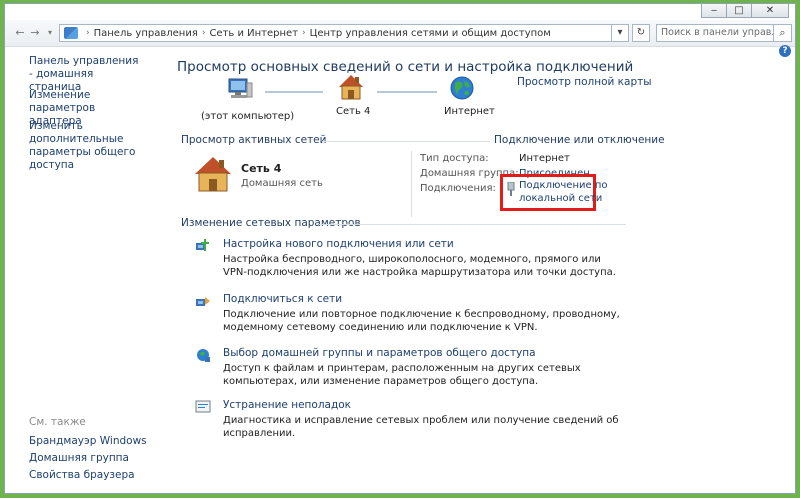  What do you see at coordinates (620, 33) in the screenshot?
I see `address-dropdown-icon: ▾` at bounding box center [620, 33].